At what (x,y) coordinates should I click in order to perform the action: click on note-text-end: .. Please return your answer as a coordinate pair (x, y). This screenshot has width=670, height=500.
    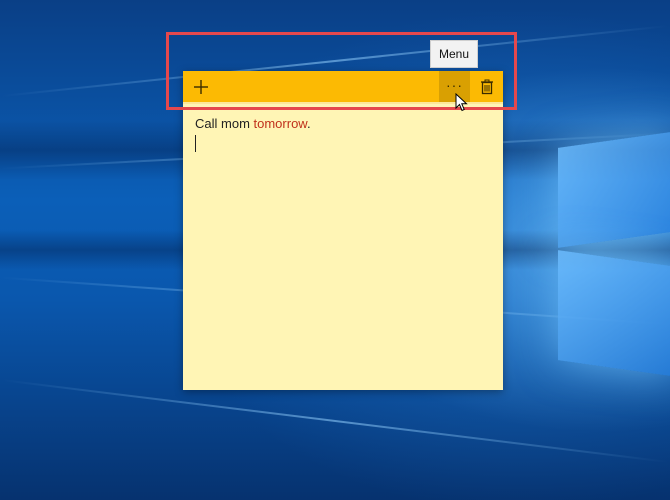
    Looking at the image, I should click on (308, 123).